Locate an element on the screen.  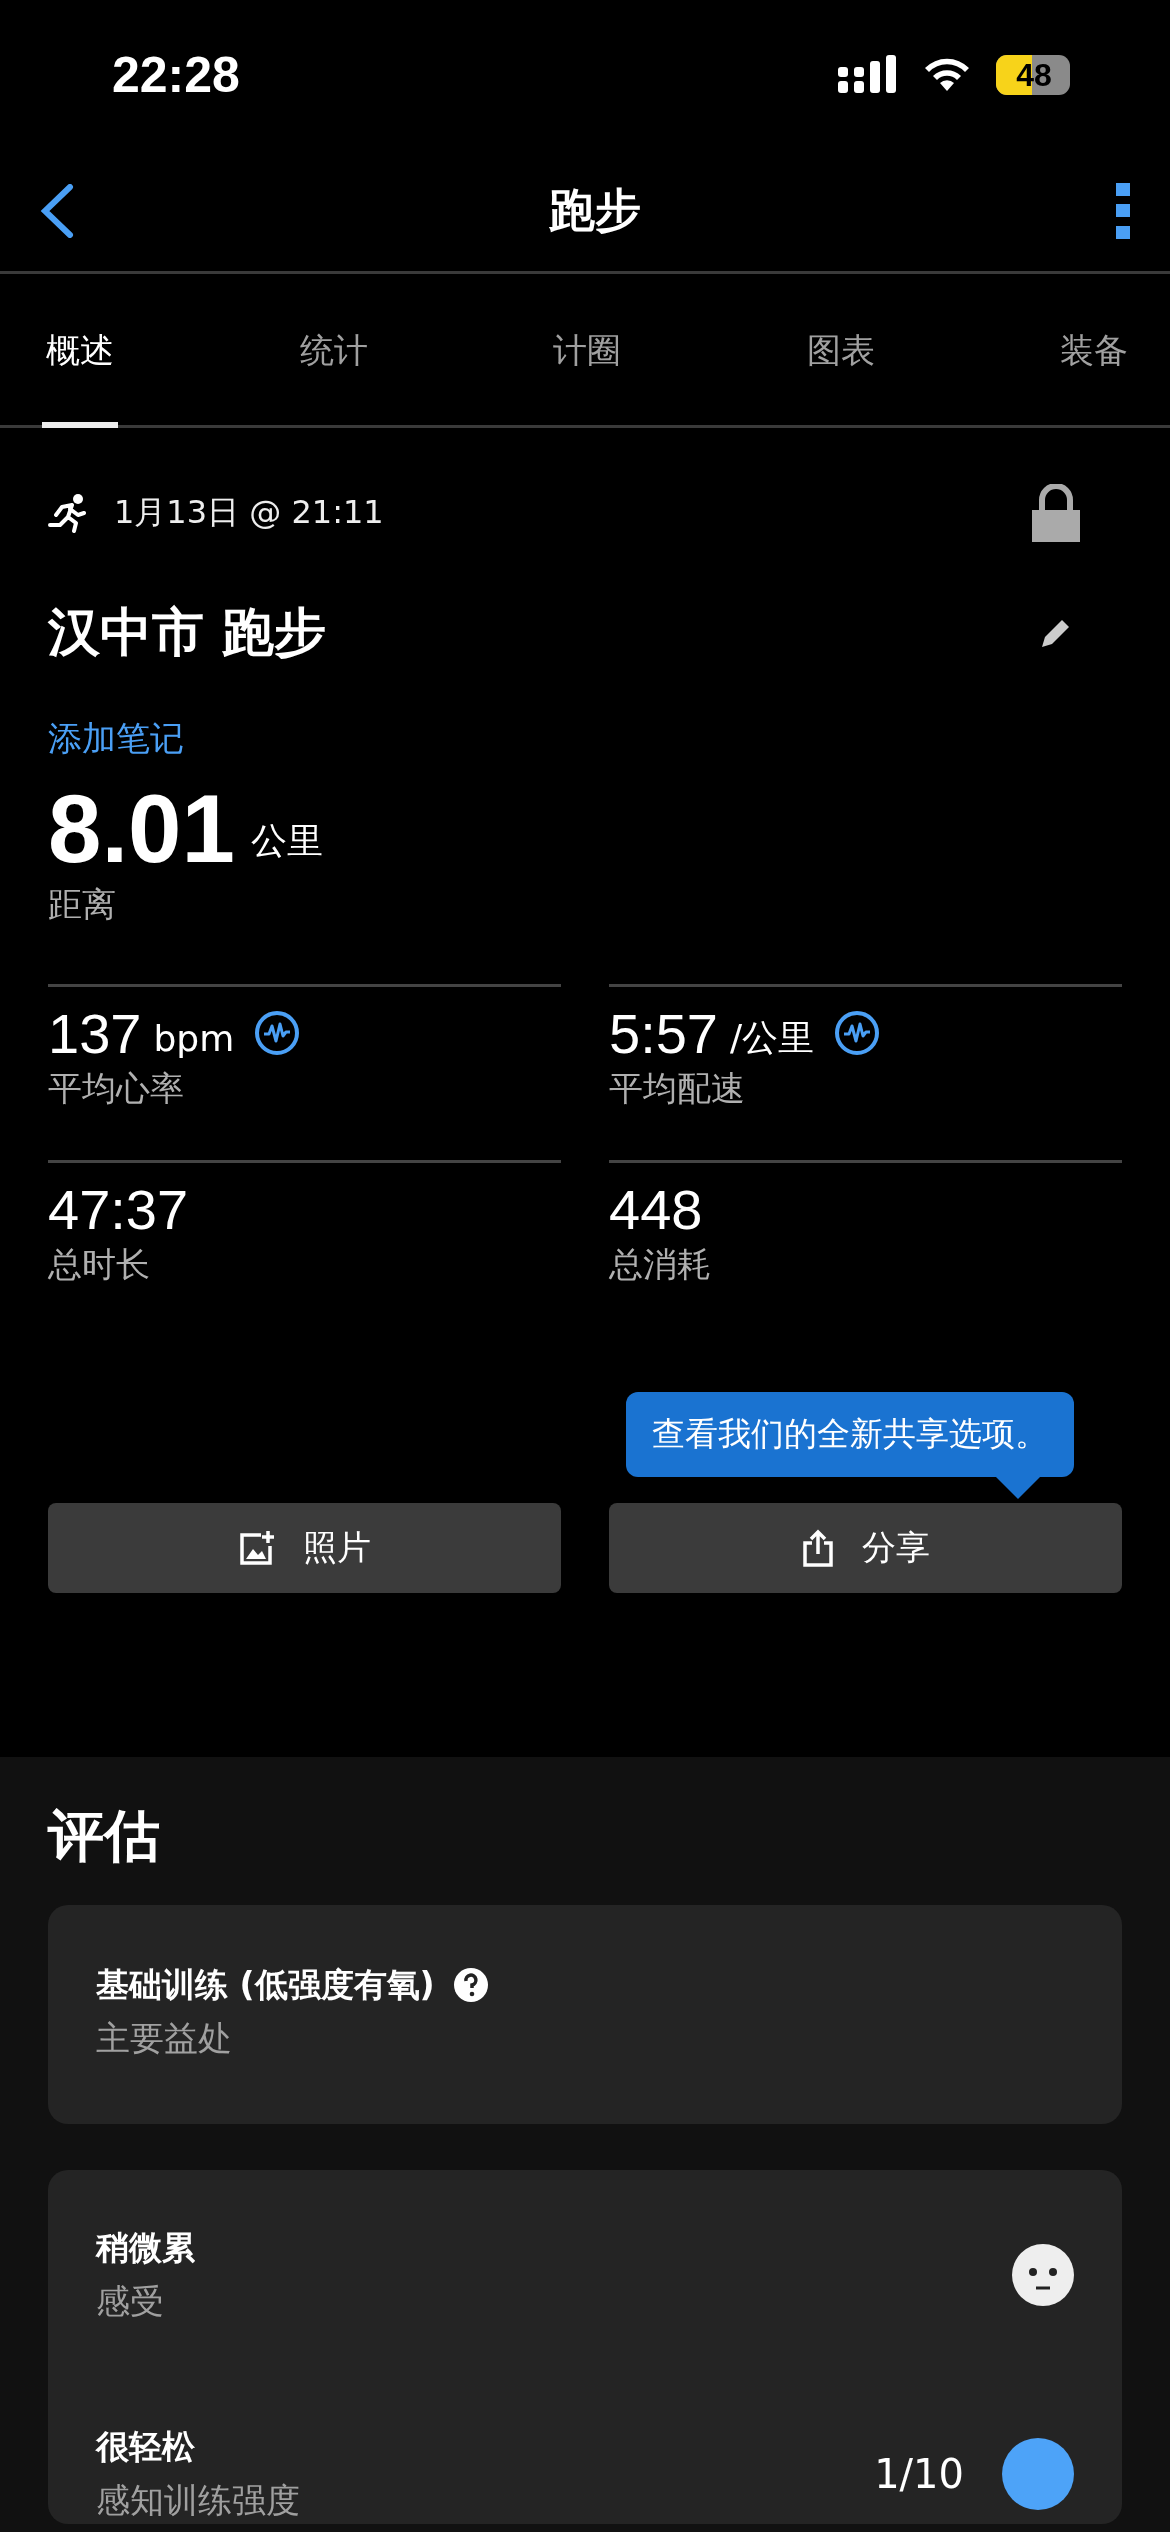
photo-button: 照片 is located at coordinates (304, 1547).